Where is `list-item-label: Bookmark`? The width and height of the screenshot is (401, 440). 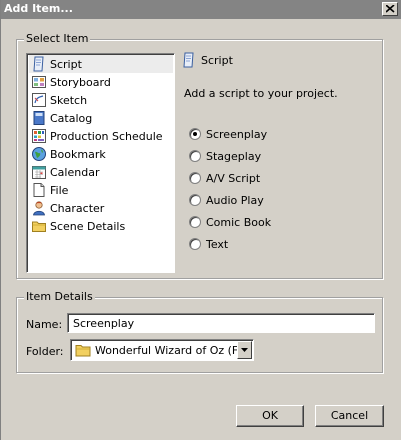
list-item-label: Bookmark is located at coordinates (78, 154).